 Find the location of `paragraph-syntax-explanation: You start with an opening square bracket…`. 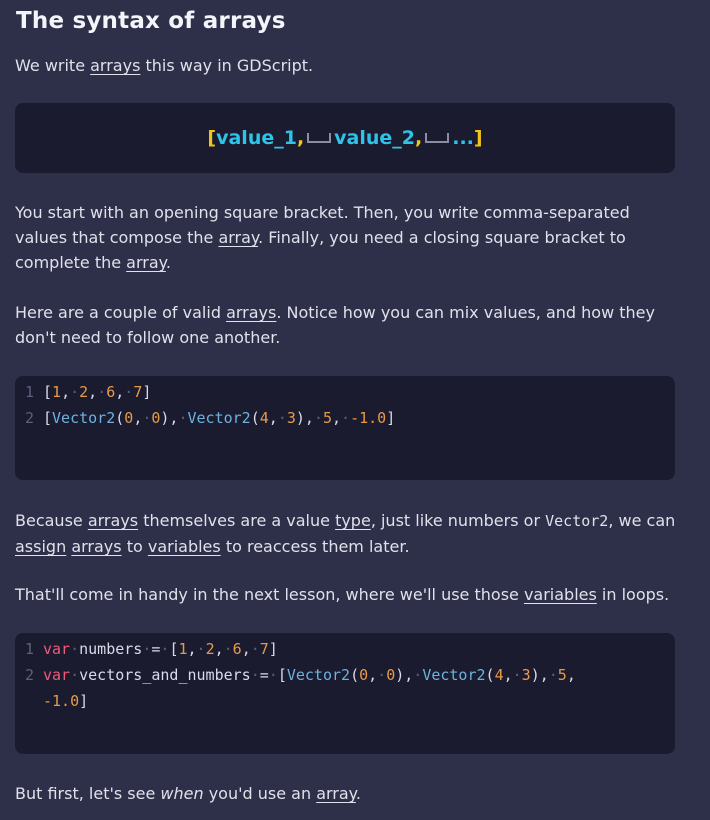

paragraph-syntax-explanation: You start with an opening square bracket… is located at coordinates (350, 237).